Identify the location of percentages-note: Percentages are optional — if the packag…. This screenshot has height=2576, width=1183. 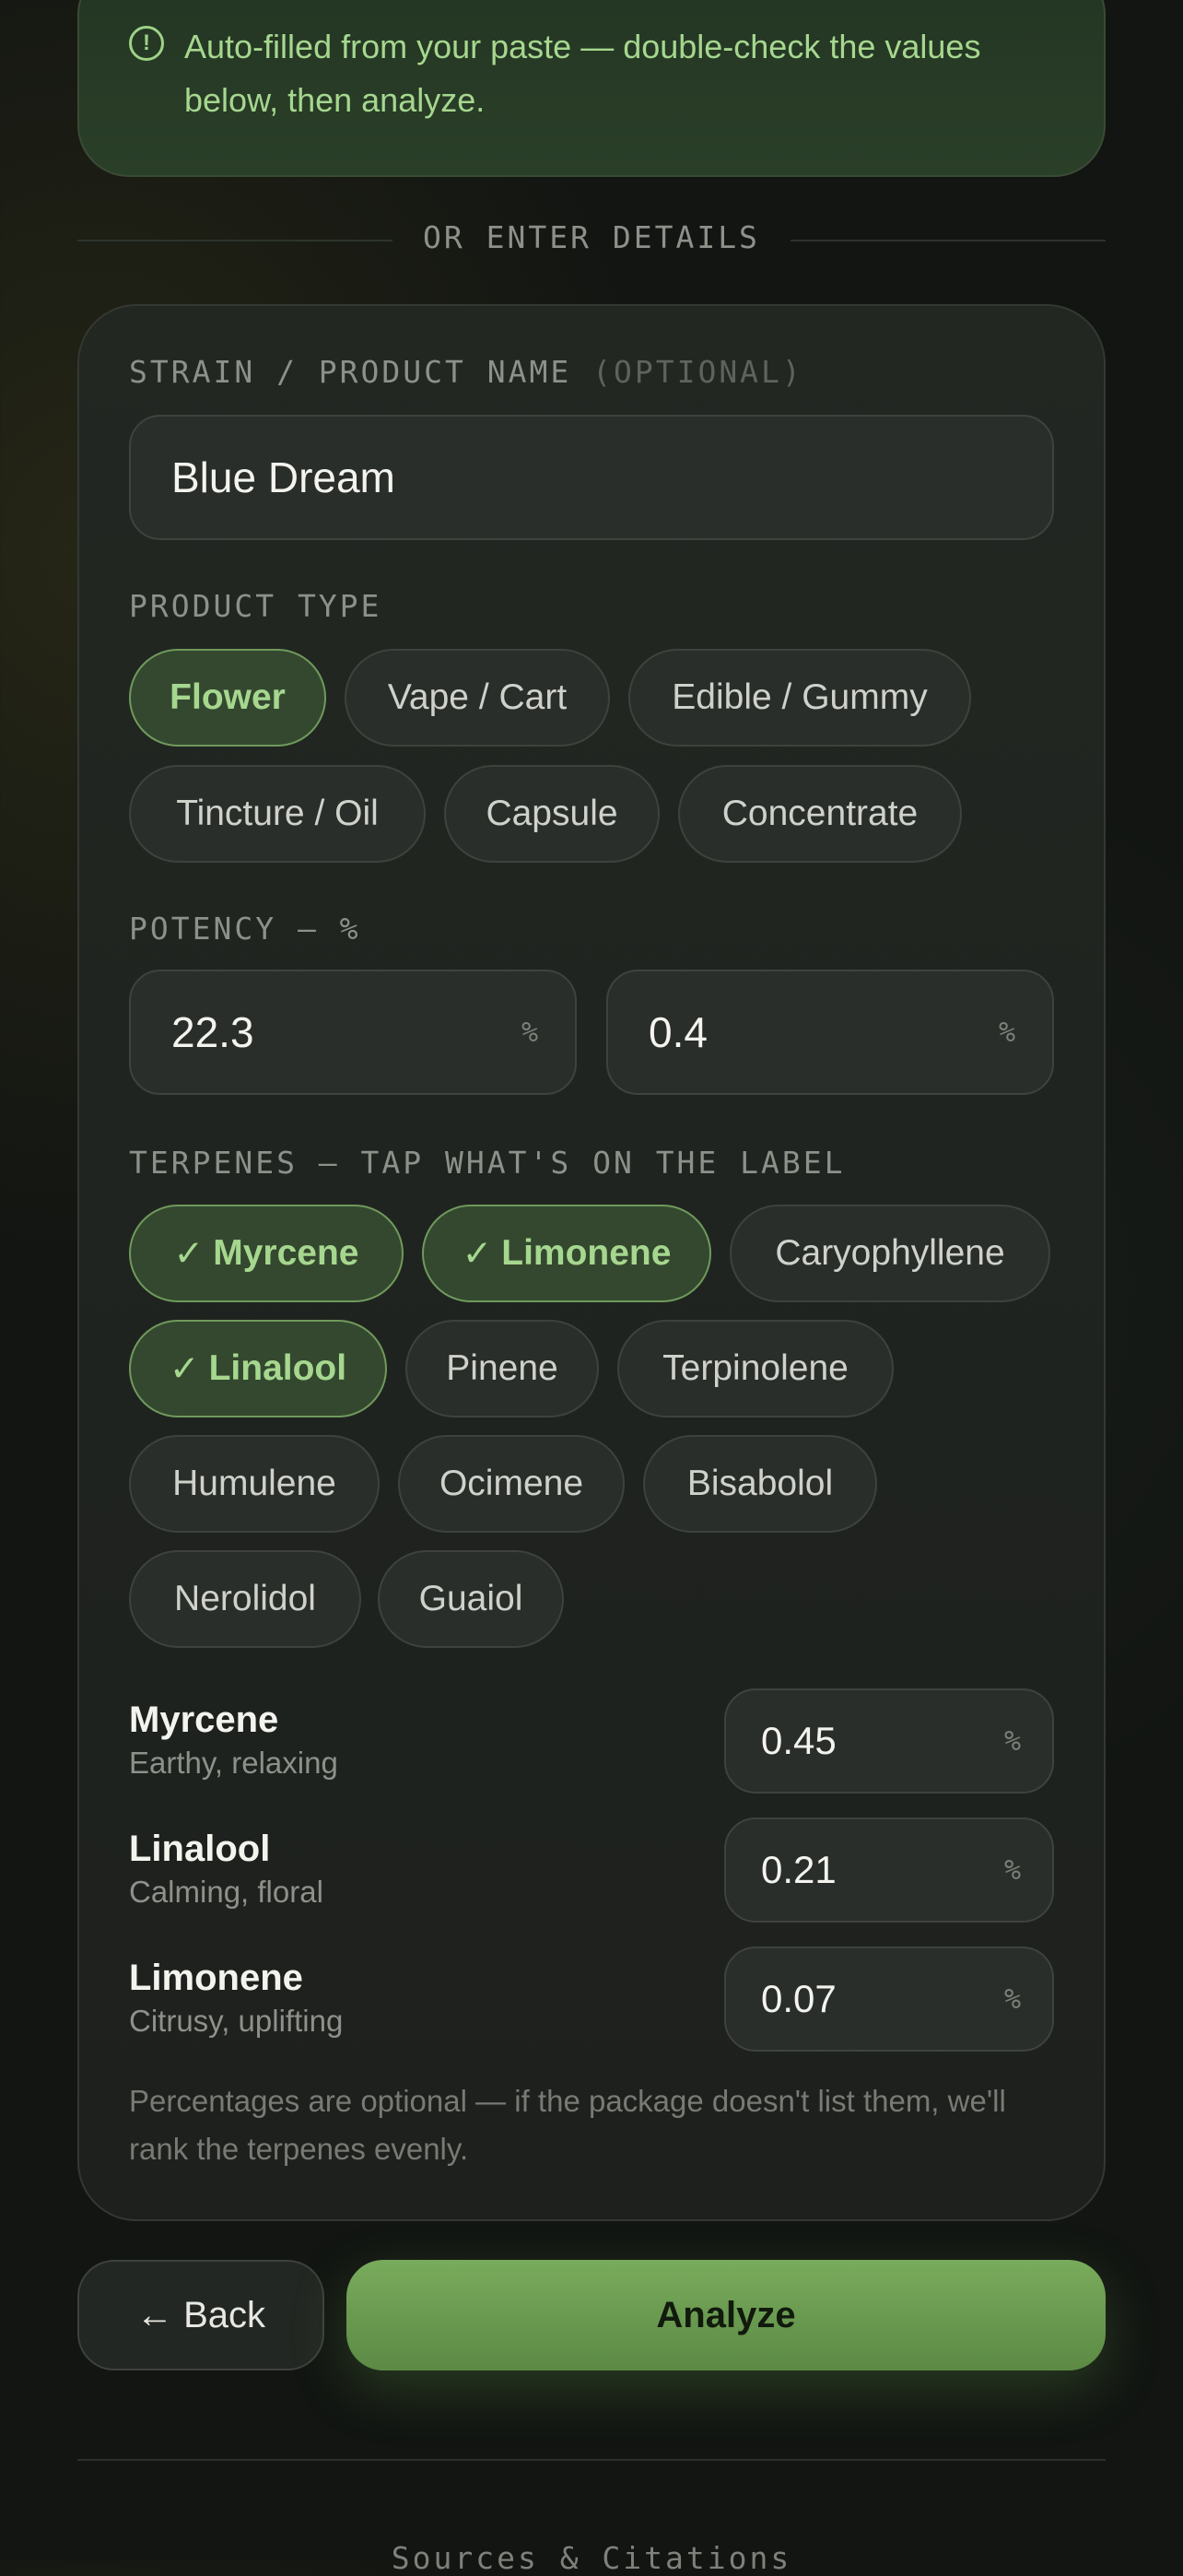
(568, 2125).